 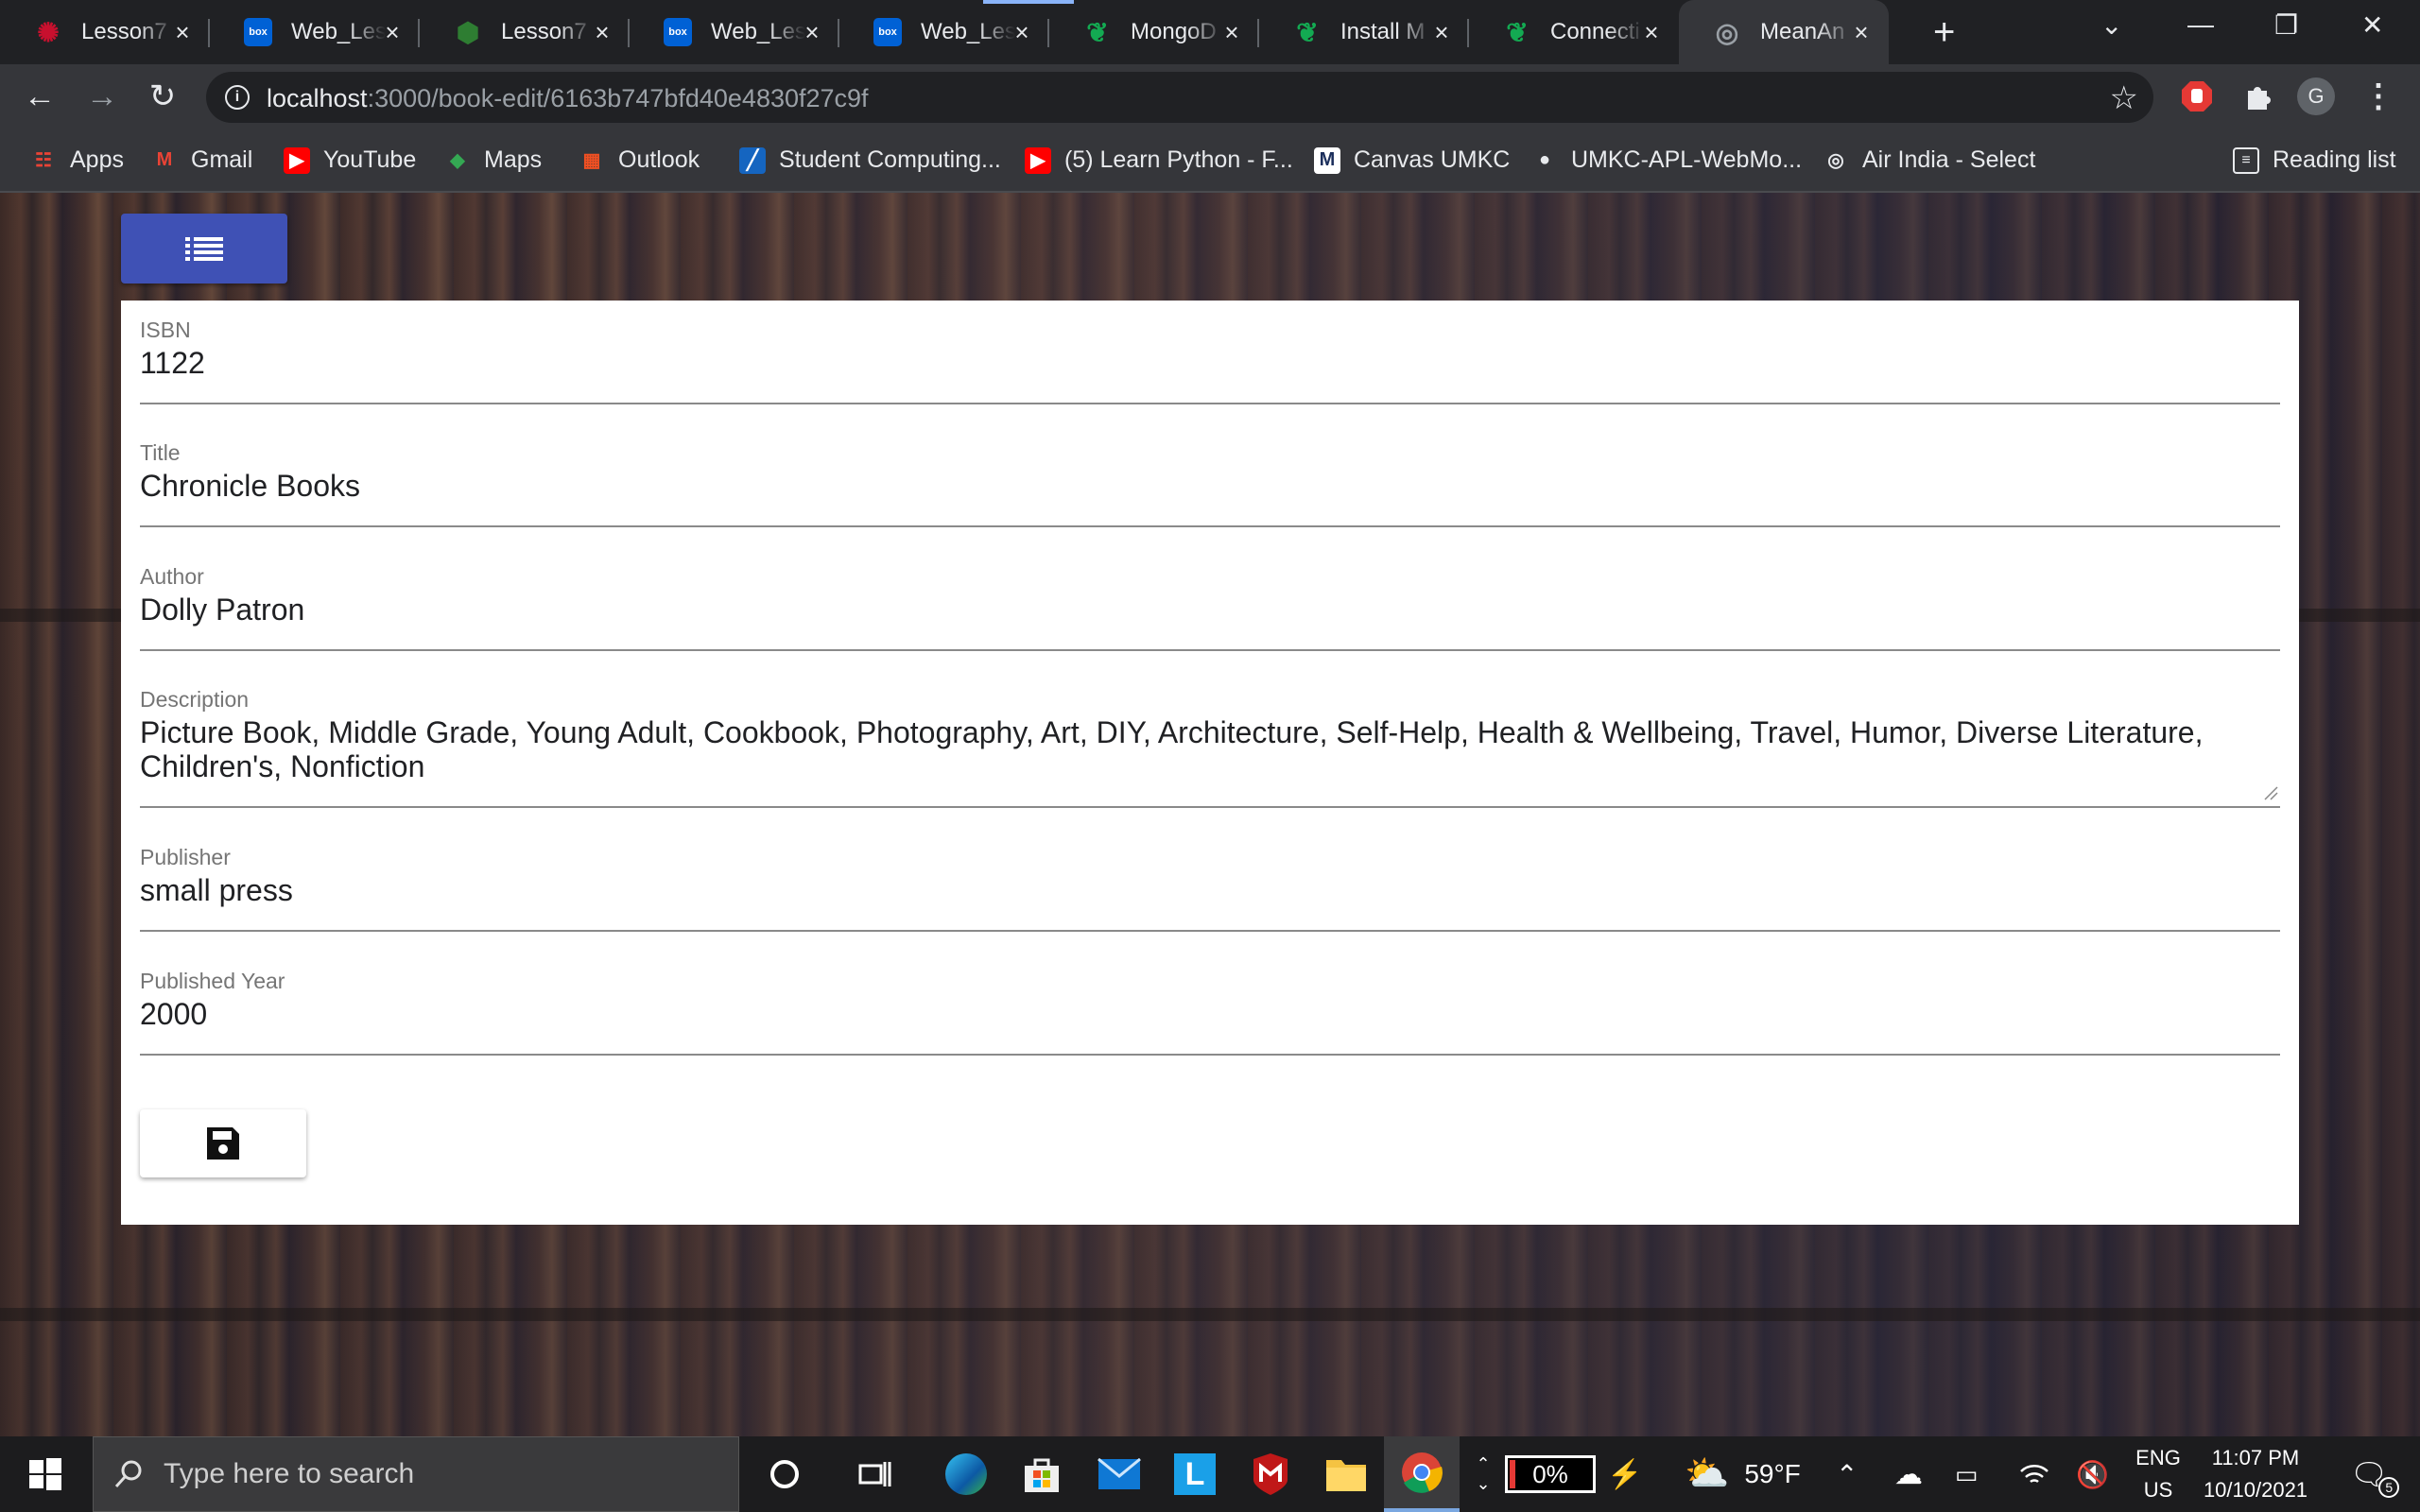 I want to click on title-field: Title Chronicle Books, so click(x=1210, y=483).